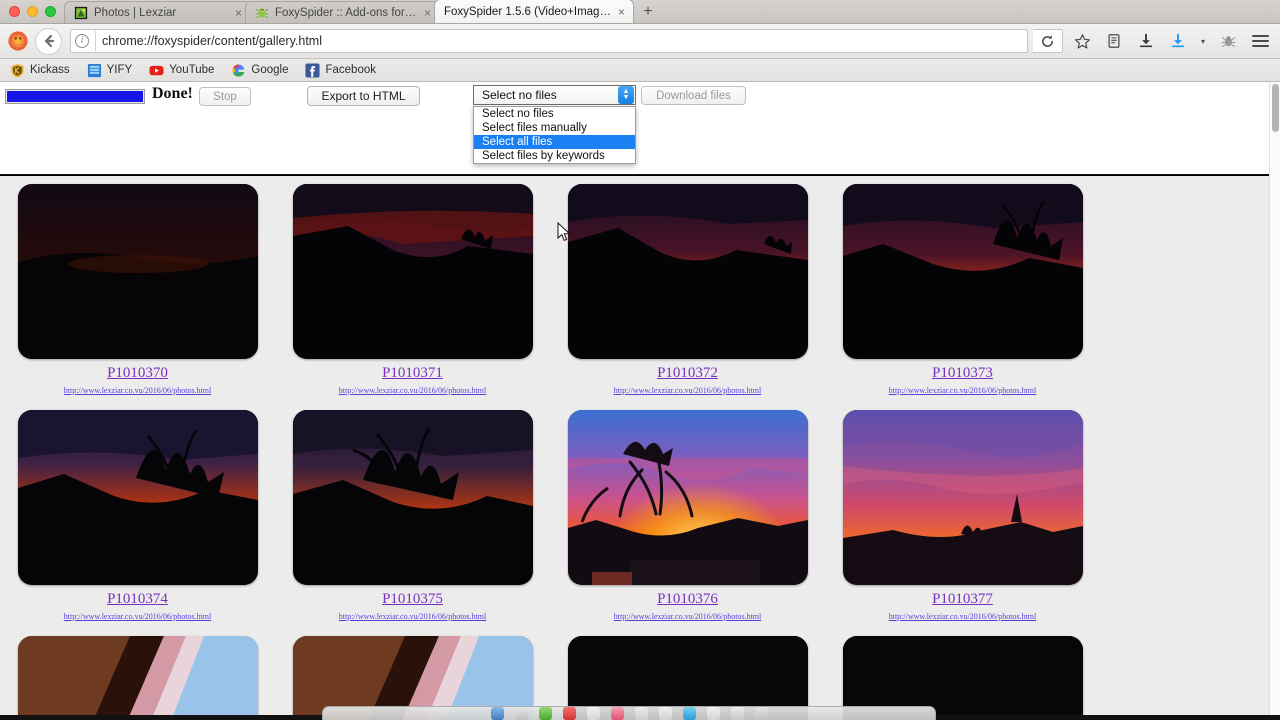 The height and width of the screenshot is (720, 1280). I want to click on thumbnail-p1010374, so click(137, 497).